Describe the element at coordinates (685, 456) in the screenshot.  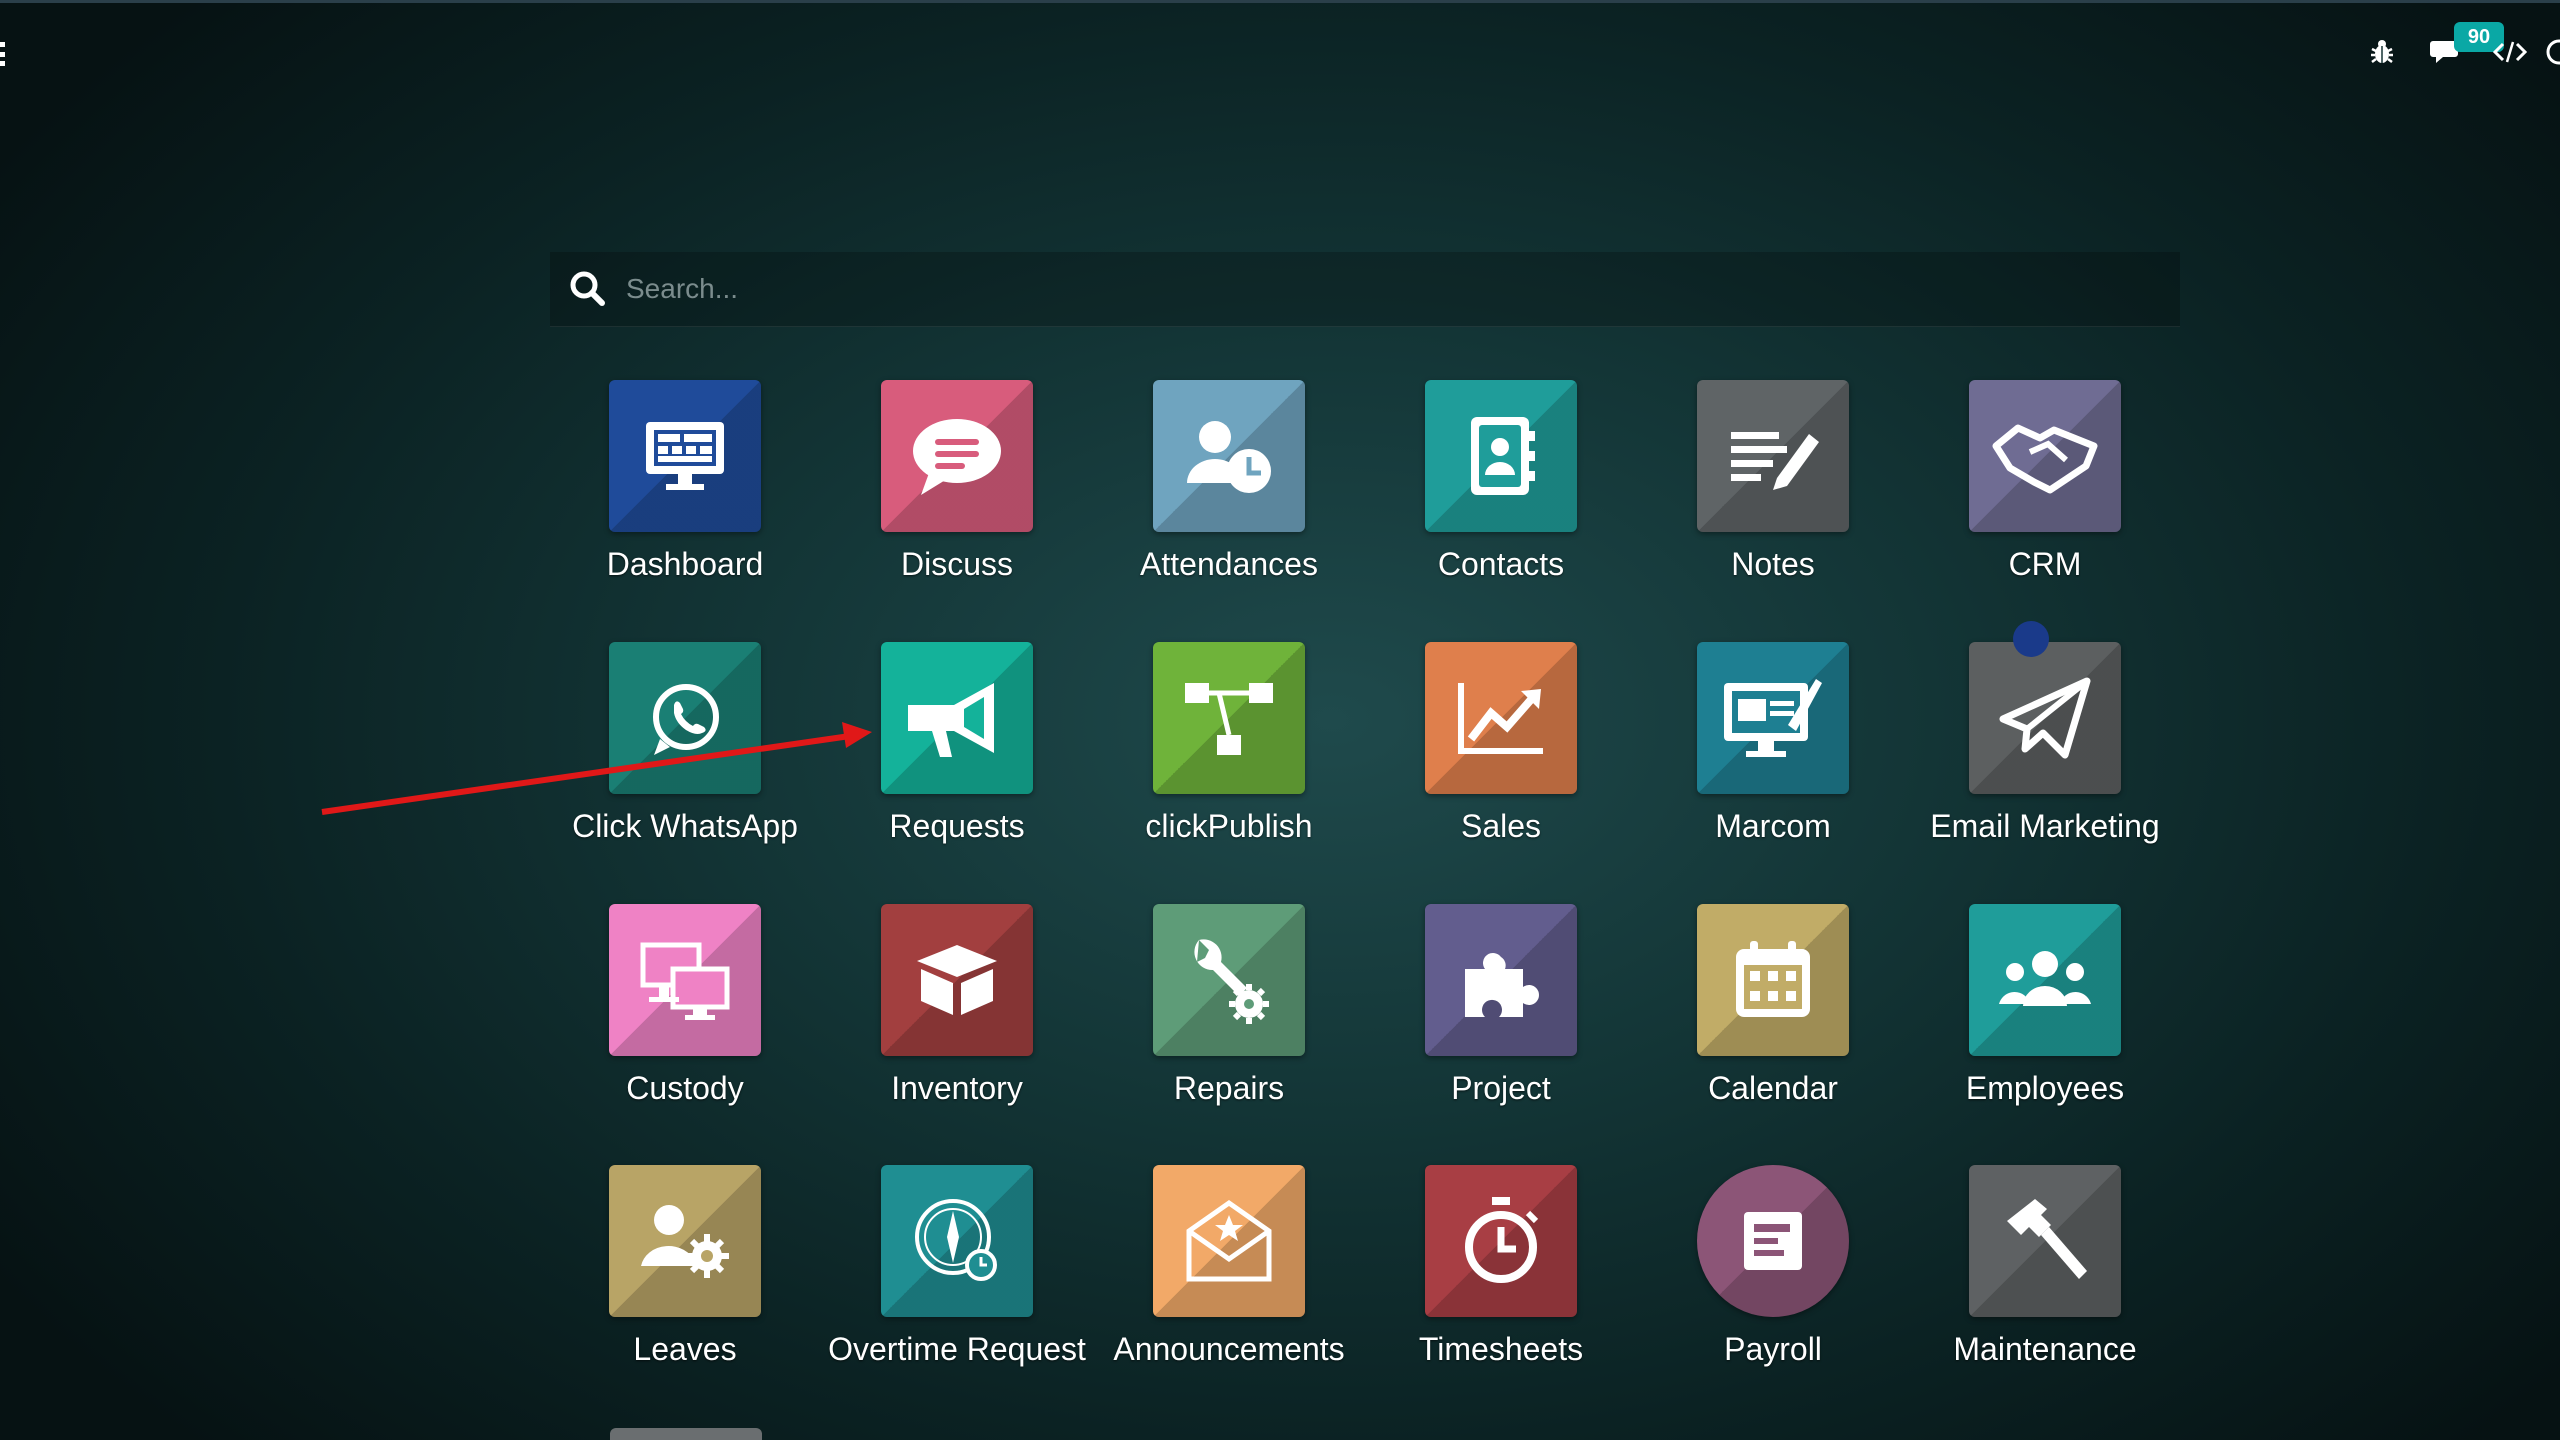
I see `dashboard-icon` at that location.